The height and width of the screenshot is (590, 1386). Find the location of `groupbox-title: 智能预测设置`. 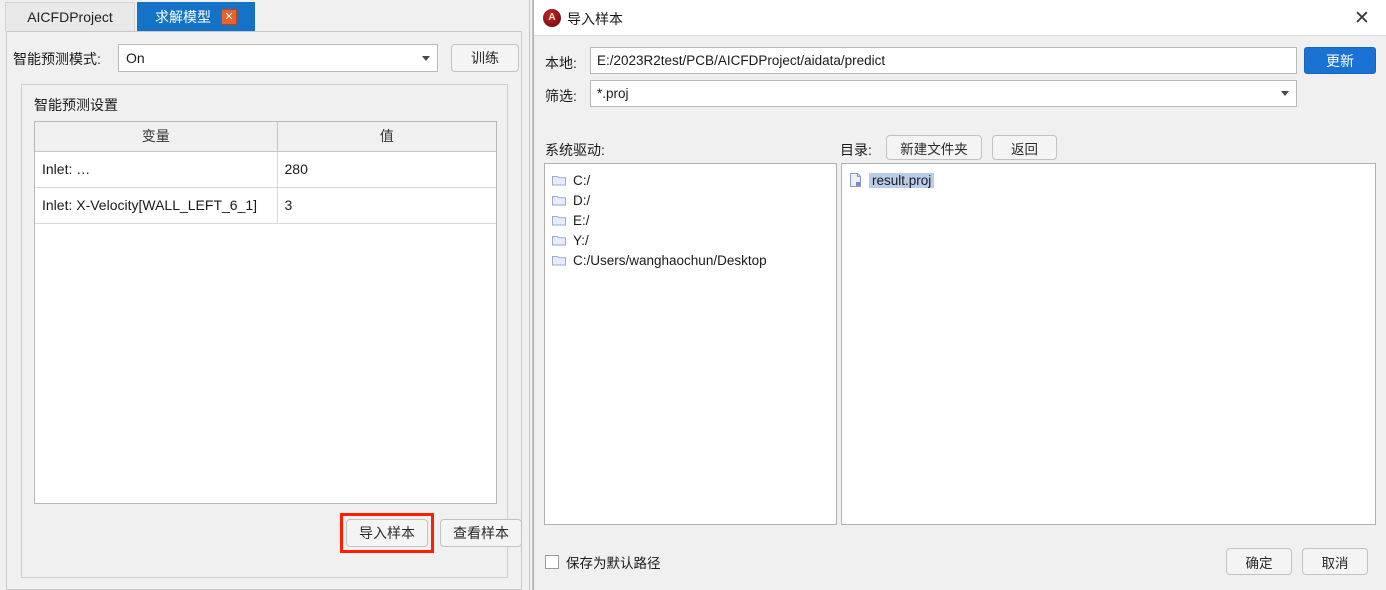

groupbox-title: 智能预测设置 is located at coordinates (76, 105).